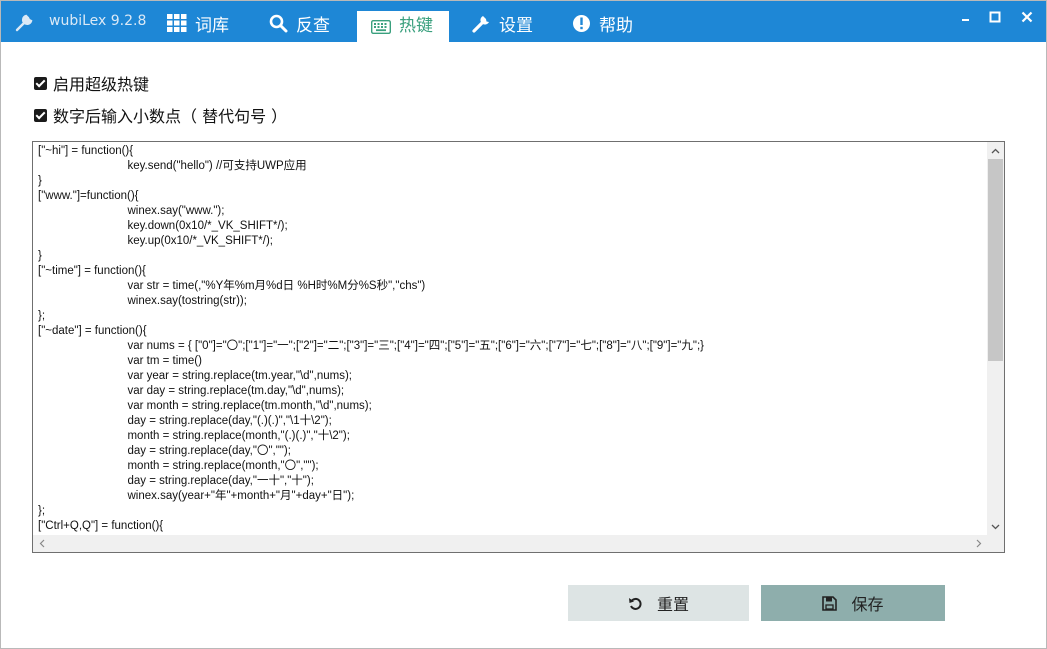  I want to click on tab-help: 帮助, so click(602, 26).